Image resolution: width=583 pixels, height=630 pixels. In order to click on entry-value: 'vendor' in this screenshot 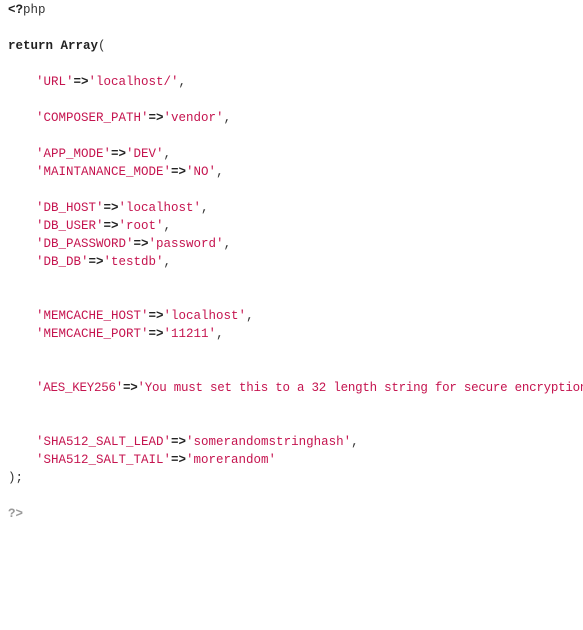, I will do `click(193, 118)`.